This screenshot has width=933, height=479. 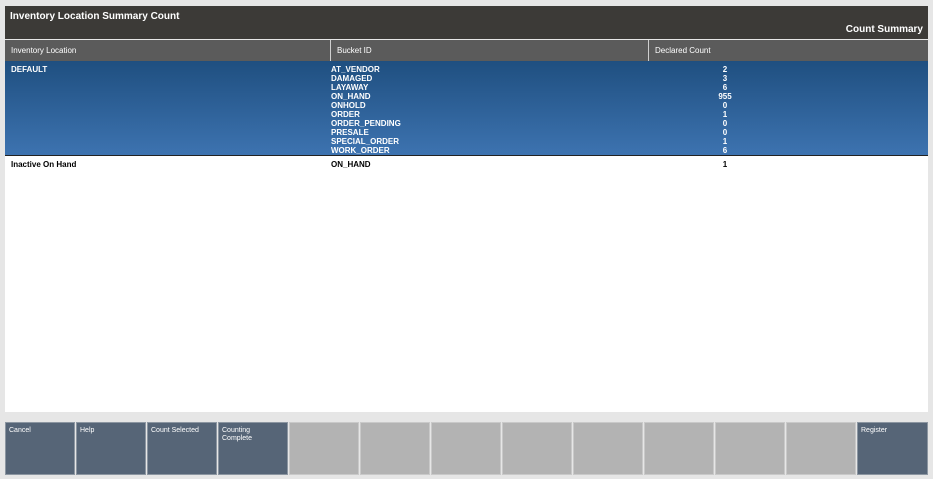 I want to click on column-header-bucket-id: Bucket ID, so click(x=489, y=50).